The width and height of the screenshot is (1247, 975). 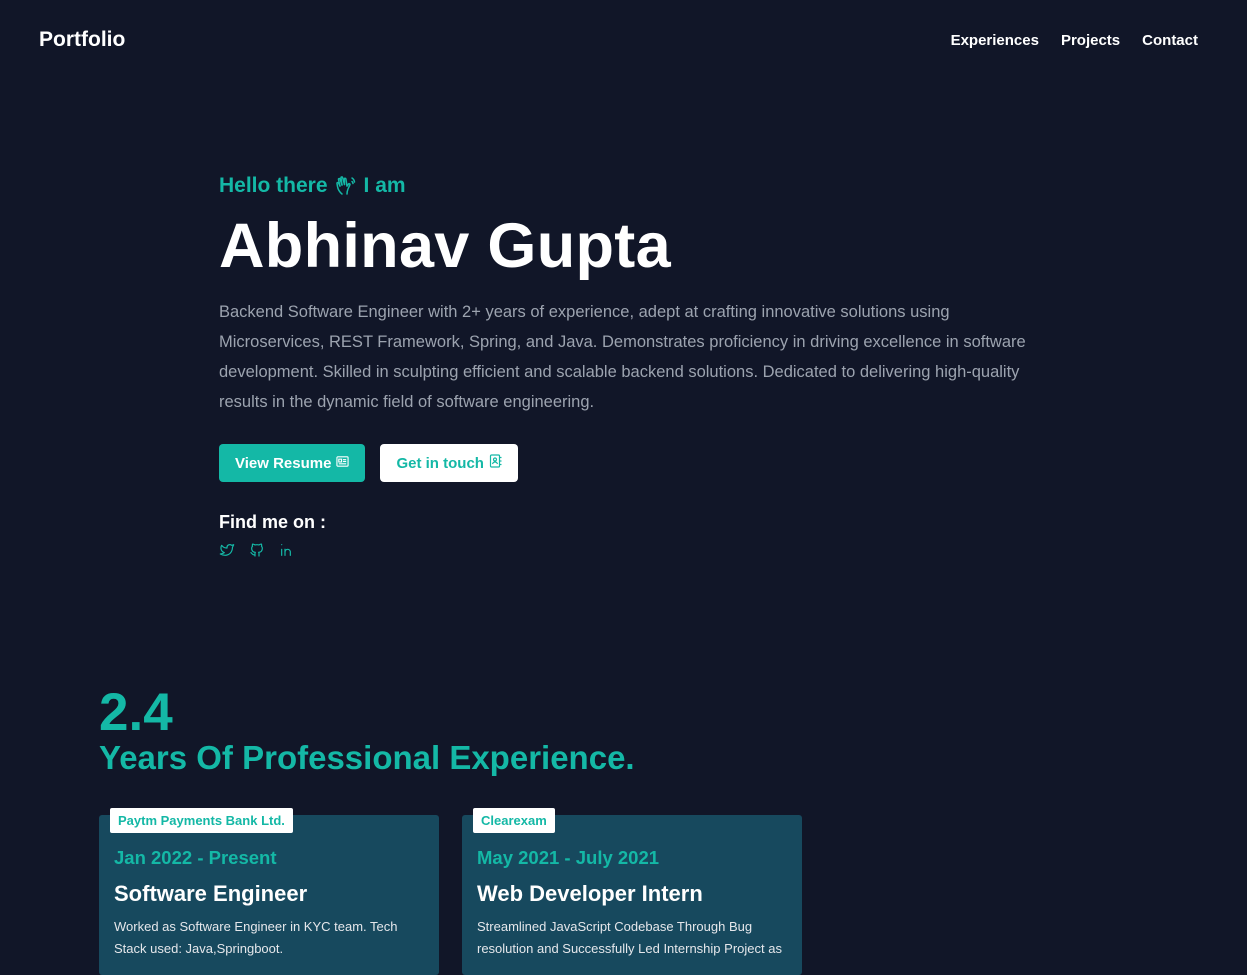 What do you see at coordinates (211, 893) in the screenshot?
I see `experience-role: Software Engineer` at bounding box center [211, 893].